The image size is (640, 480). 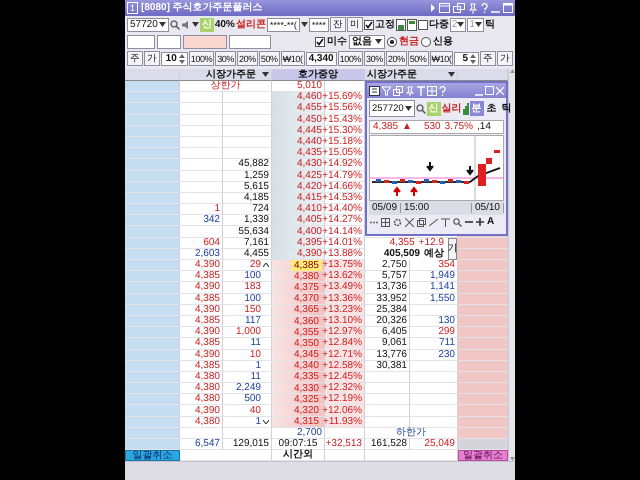 I want to click on credit-badge: 신, so click(x=433, y=109).